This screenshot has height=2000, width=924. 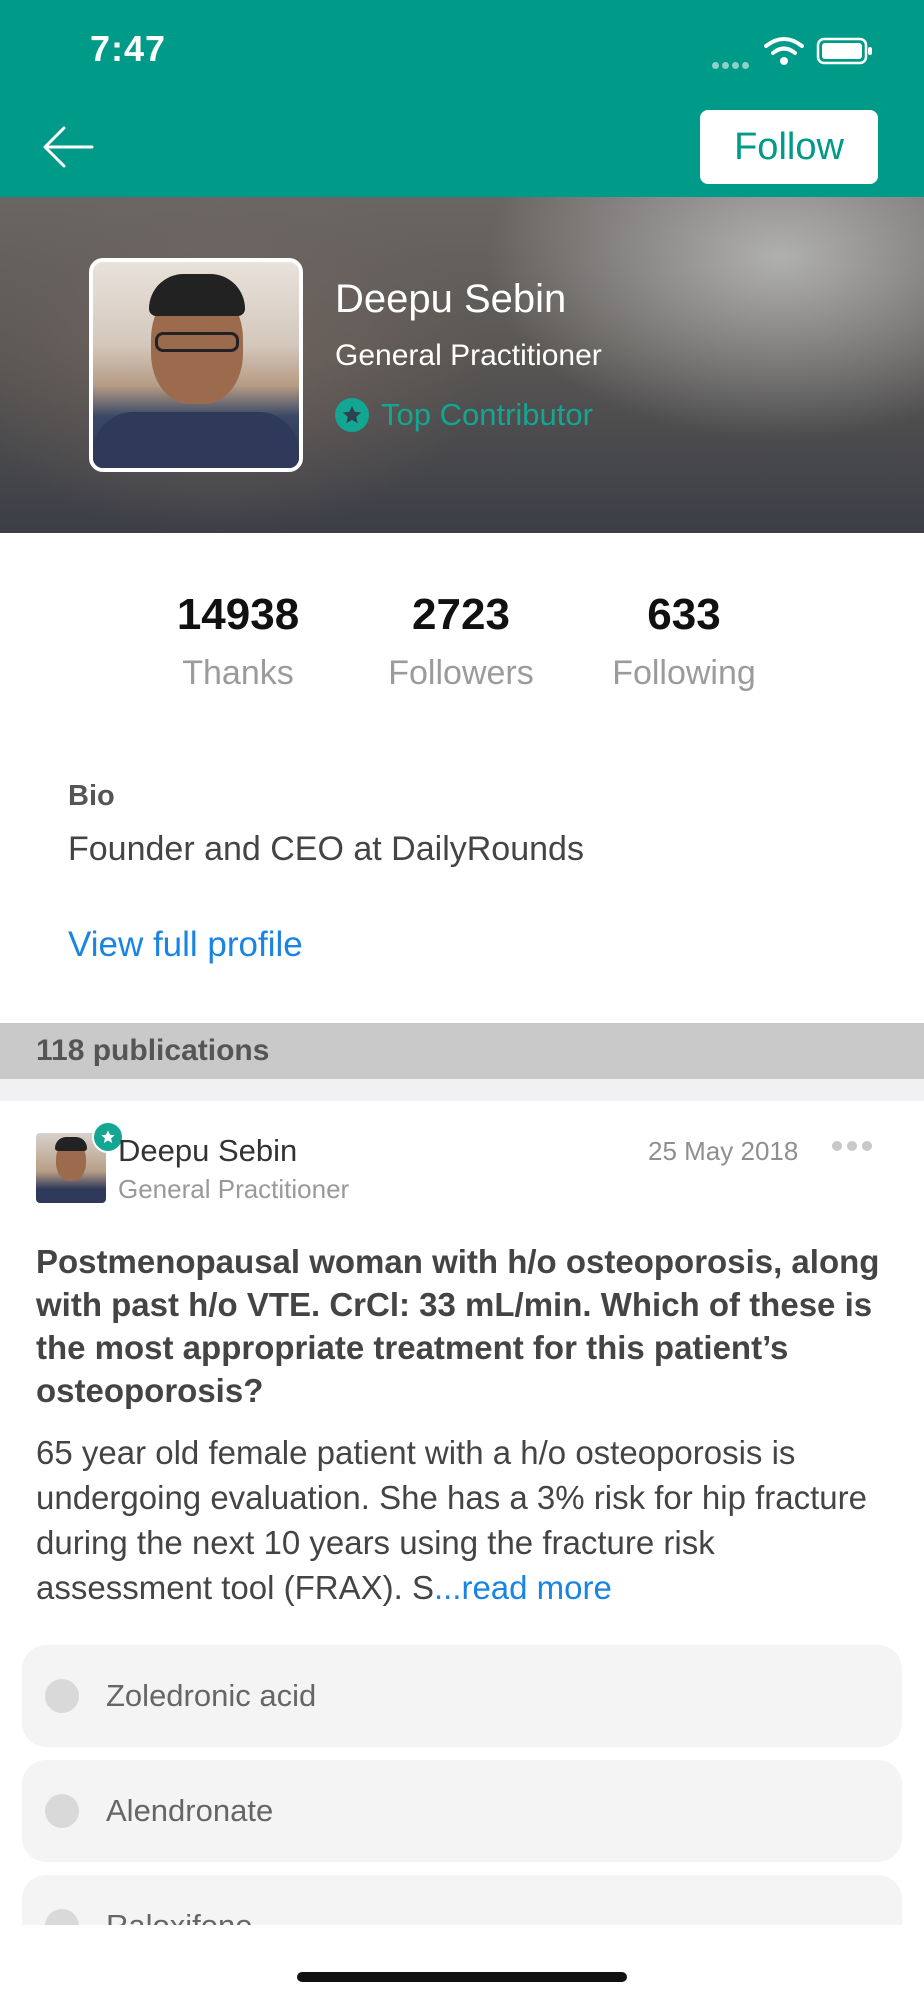 I want to click on wifi-icon, so click(x=784, y=51).